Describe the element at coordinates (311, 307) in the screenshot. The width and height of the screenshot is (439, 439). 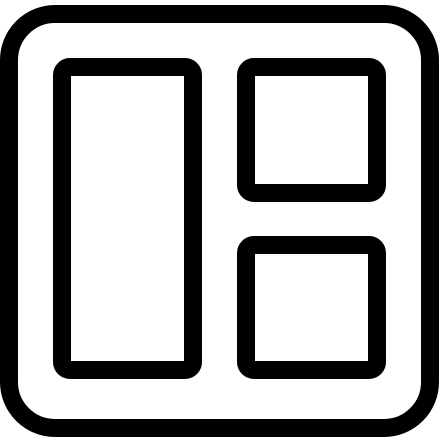
I see `icon-bottom-right-panel` at that location.